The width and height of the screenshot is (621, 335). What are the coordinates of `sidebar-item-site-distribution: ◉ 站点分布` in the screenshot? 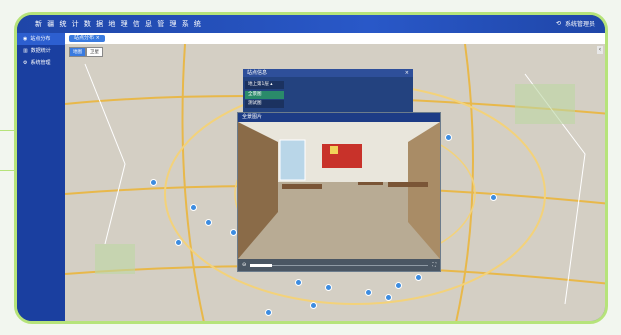 It's located at (41, 39).